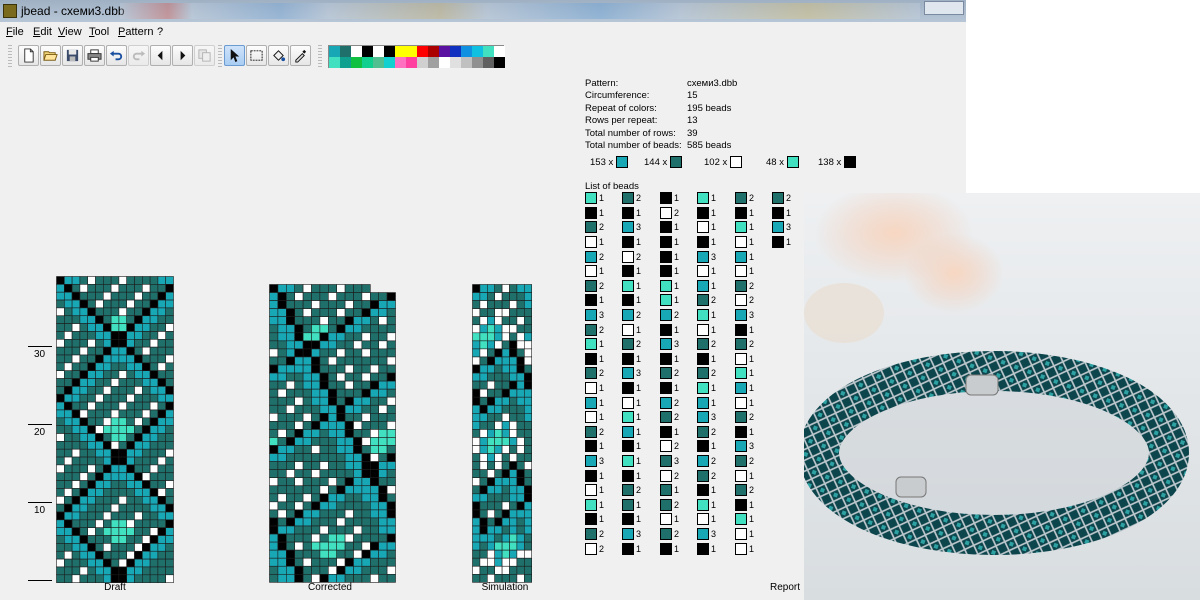 The height and width of the screenshot is (600, 1200). Describe the element at coordinates (182, 55) in the screenshot. I see `scroll-right-button` at that location.